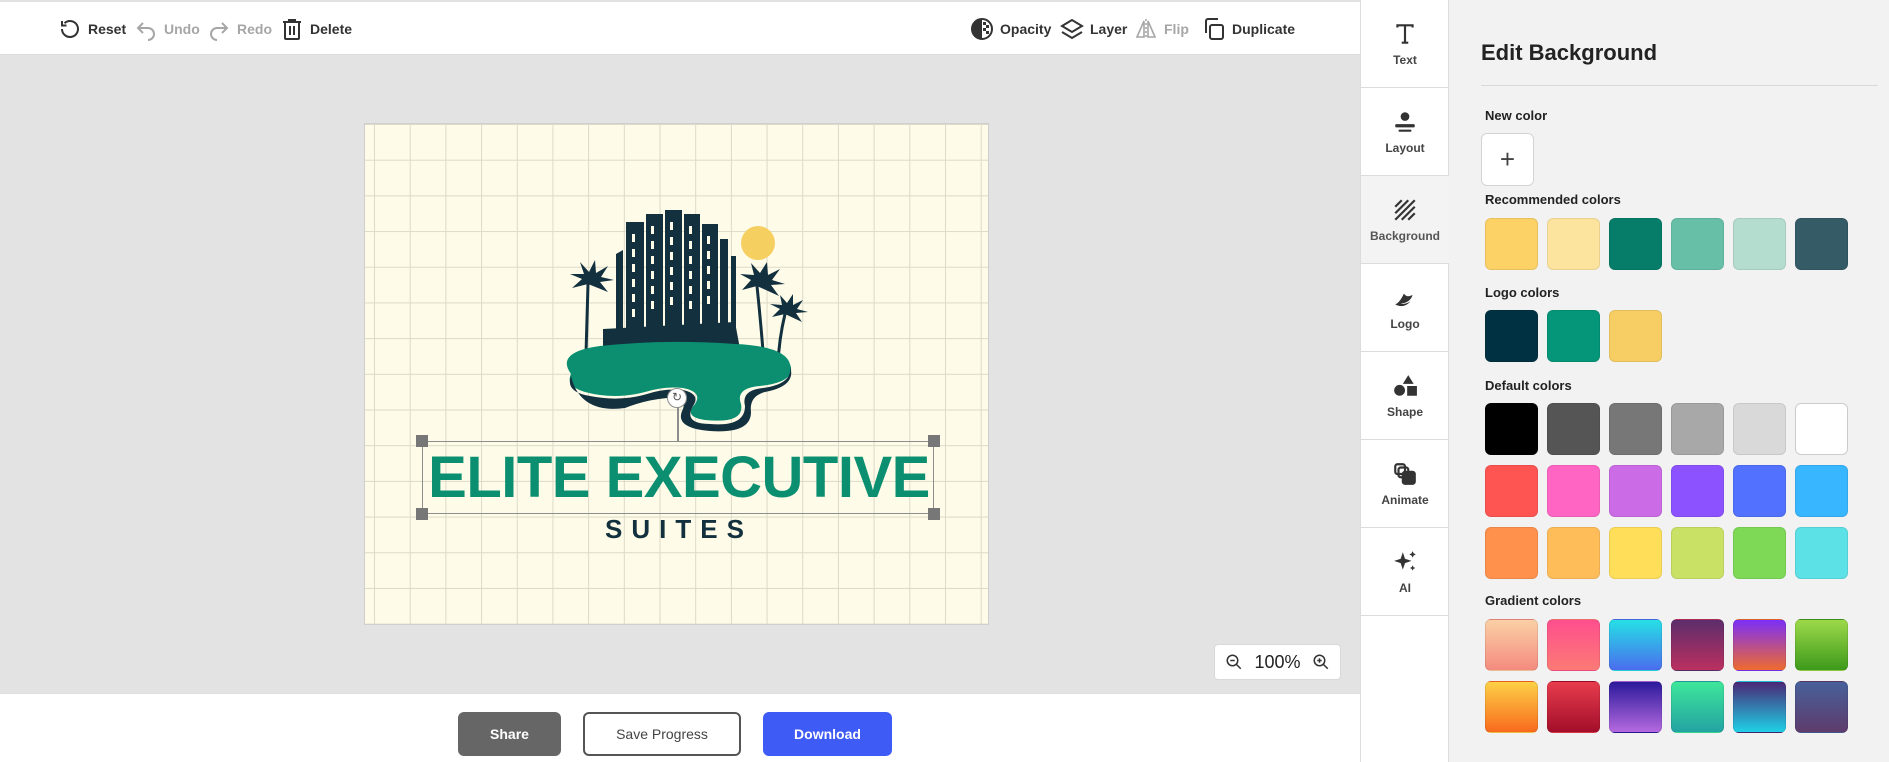 The image size is (1889, 762). Describe the element at coordinates (662, 734) in the screenshot. I see `save-progress-button: Save Progress` at that location.